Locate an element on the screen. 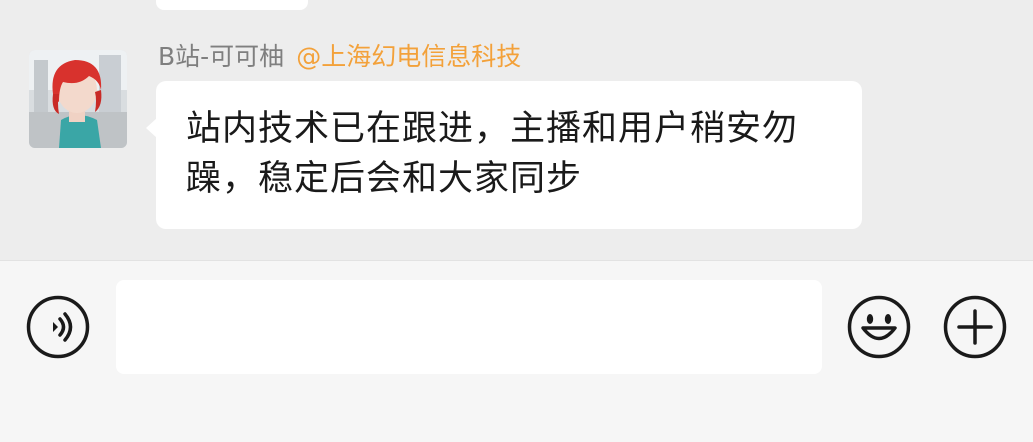 The image size is (1033, 442). avatar-image is located at coordinates (78, 99).